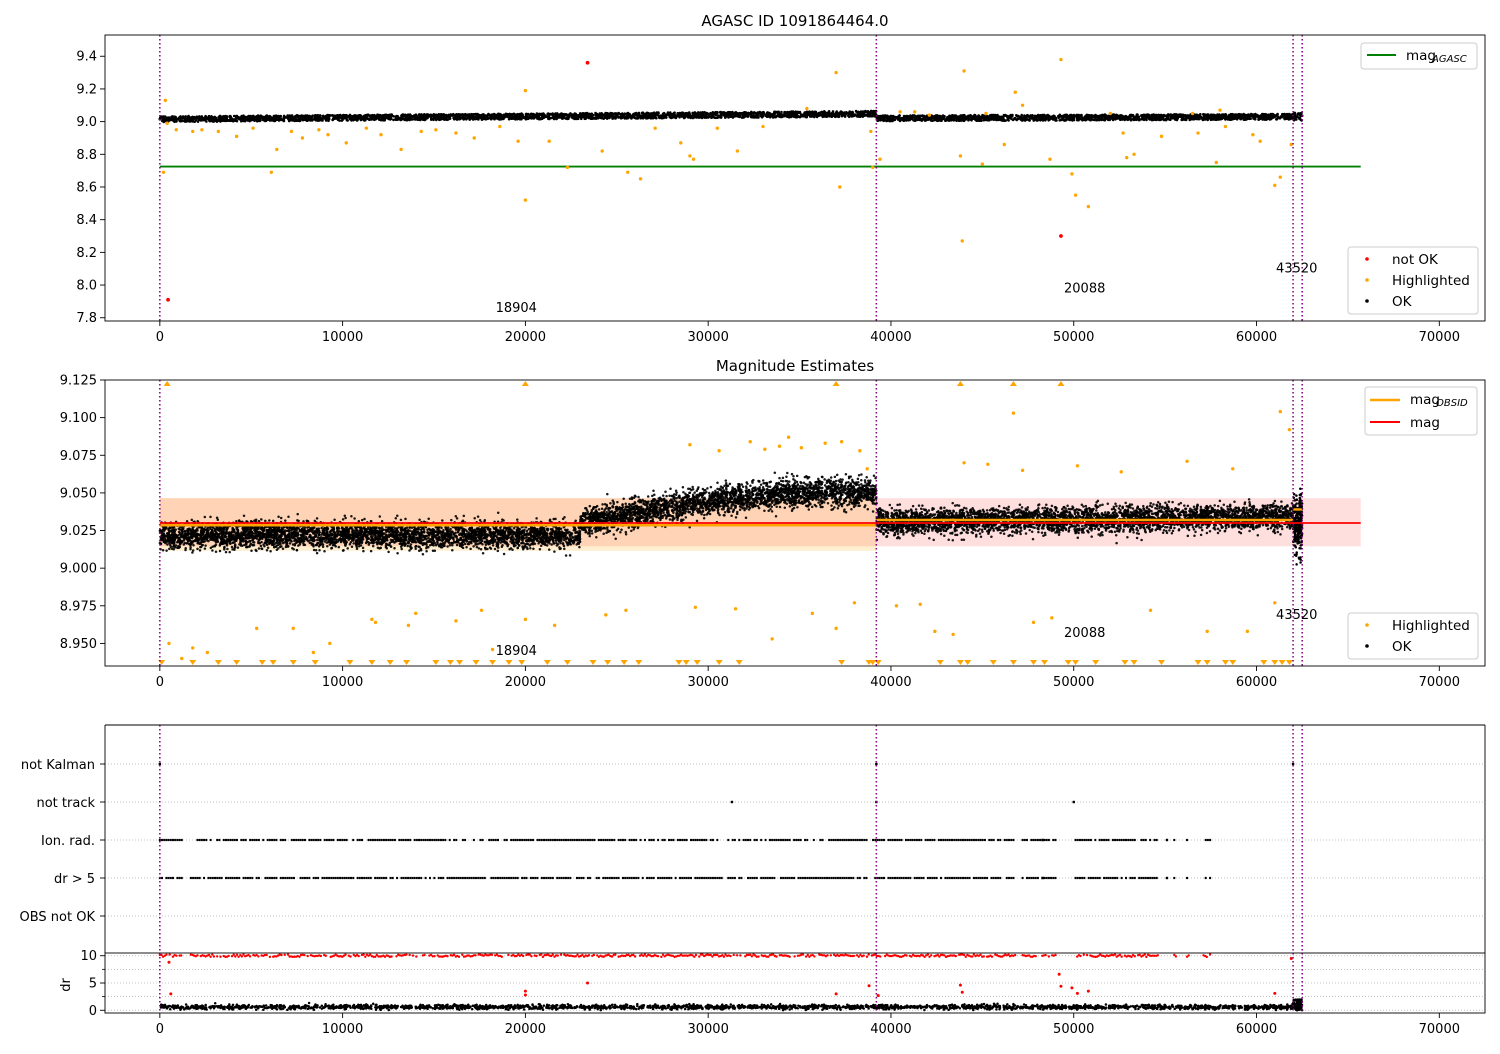  Describe the element at coordinates (707, 337) in the screenshot. I see `x-tick-label: 30000` at that location.